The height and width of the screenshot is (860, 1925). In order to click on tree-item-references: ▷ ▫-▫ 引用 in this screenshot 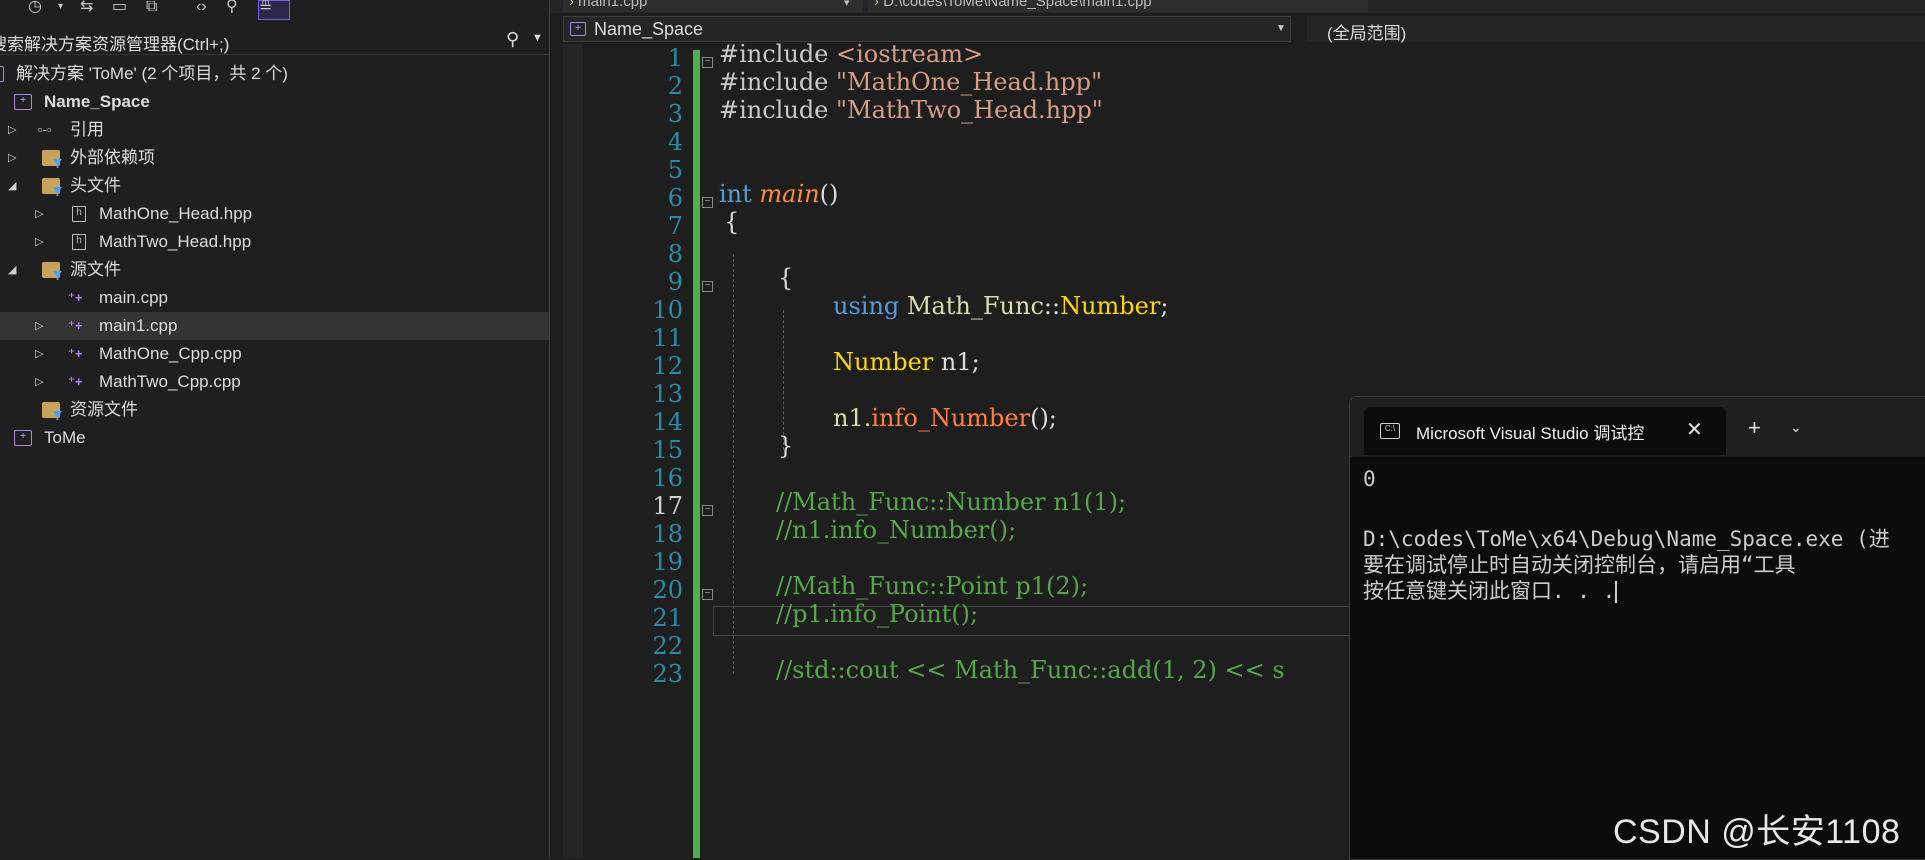, I will do `click(274, 130)`.